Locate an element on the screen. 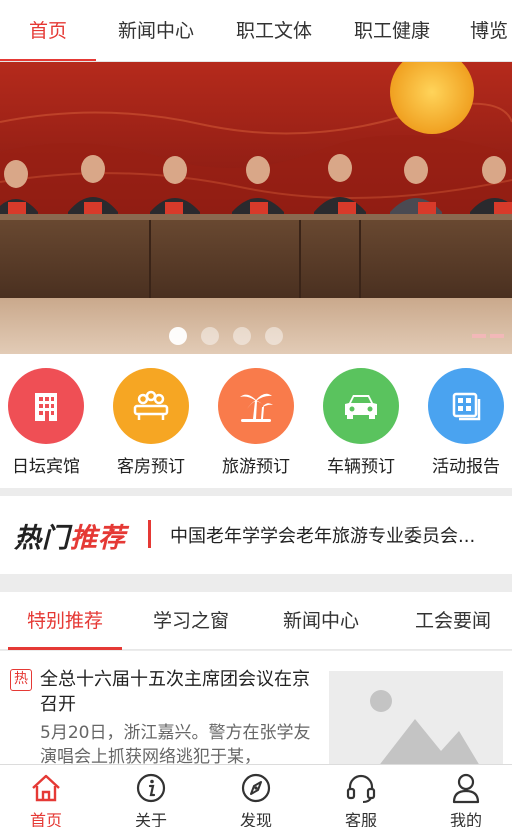 This screenshot has width=512, height=827. quick-item-vehicle-booking: 车辆预订 is located at coordinates (361, 422).